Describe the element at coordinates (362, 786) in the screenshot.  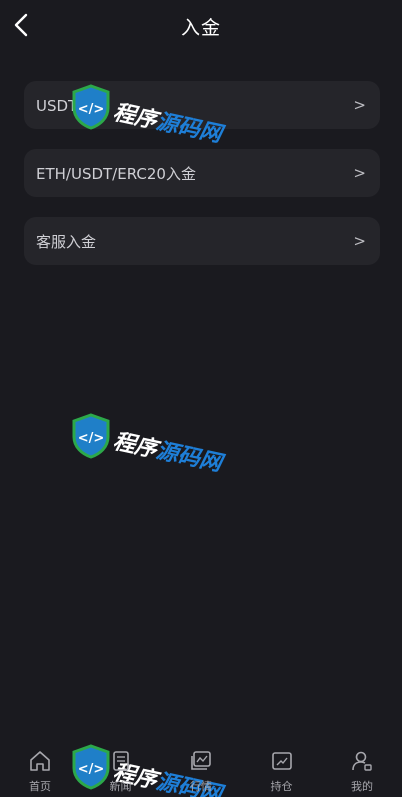
I see `nav-label: 我的` at that location.